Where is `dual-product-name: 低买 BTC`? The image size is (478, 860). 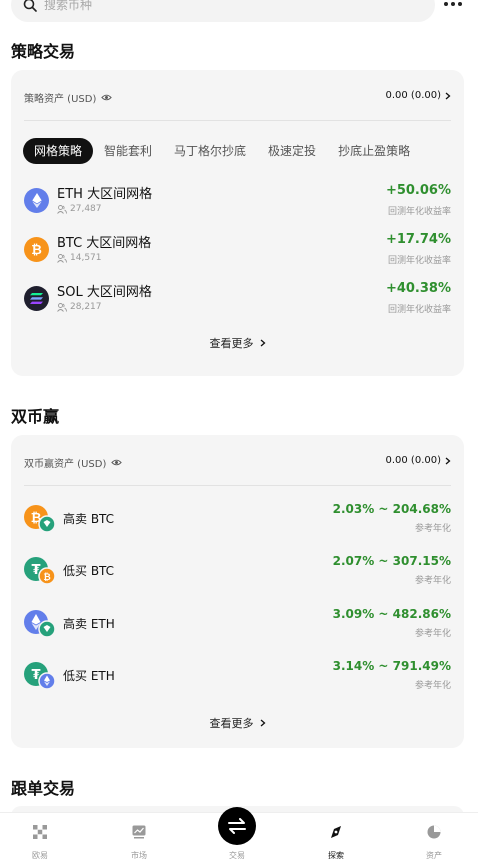 dual-product-name: 低买 BTC is located at coordinates (89, 571).